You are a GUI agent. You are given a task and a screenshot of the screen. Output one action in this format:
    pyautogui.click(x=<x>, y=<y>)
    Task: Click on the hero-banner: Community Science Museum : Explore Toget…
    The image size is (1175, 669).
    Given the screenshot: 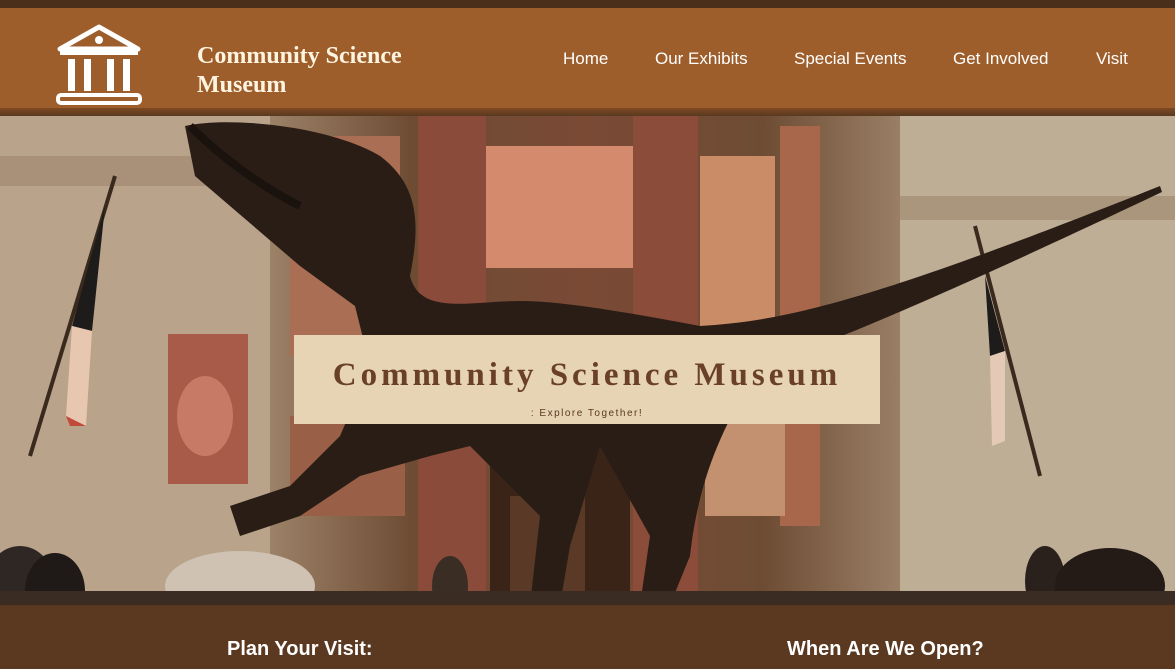 What is the action you would take?
    pyautogui.click(x=587, y=379)
    